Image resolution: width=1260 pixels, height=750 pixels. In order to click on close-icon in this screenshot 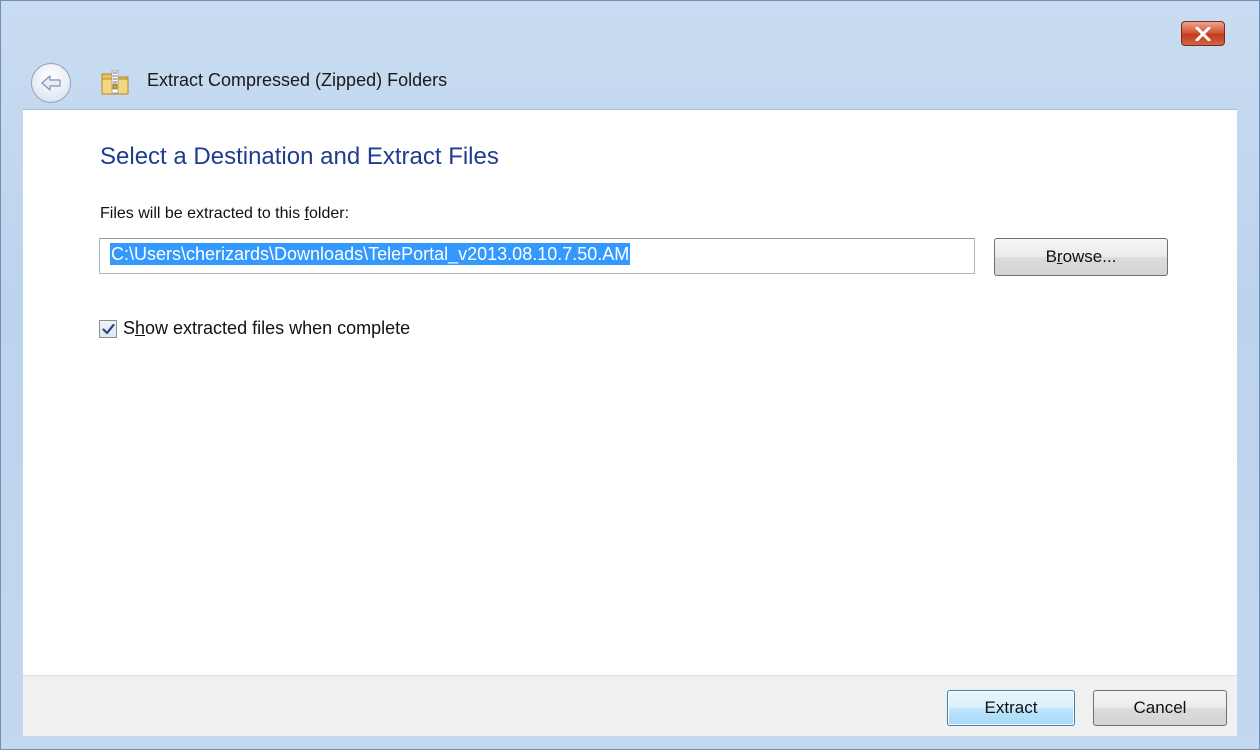, I will do `click(1203, 33)`.